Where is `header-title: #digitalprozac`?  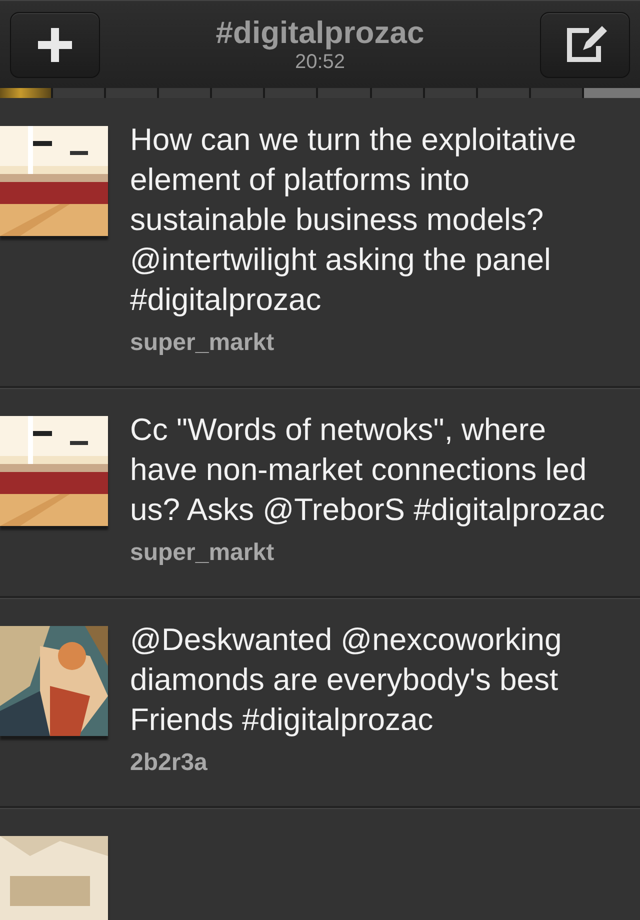 header-title: #digitalprozac is located at coordinates (320, 33).